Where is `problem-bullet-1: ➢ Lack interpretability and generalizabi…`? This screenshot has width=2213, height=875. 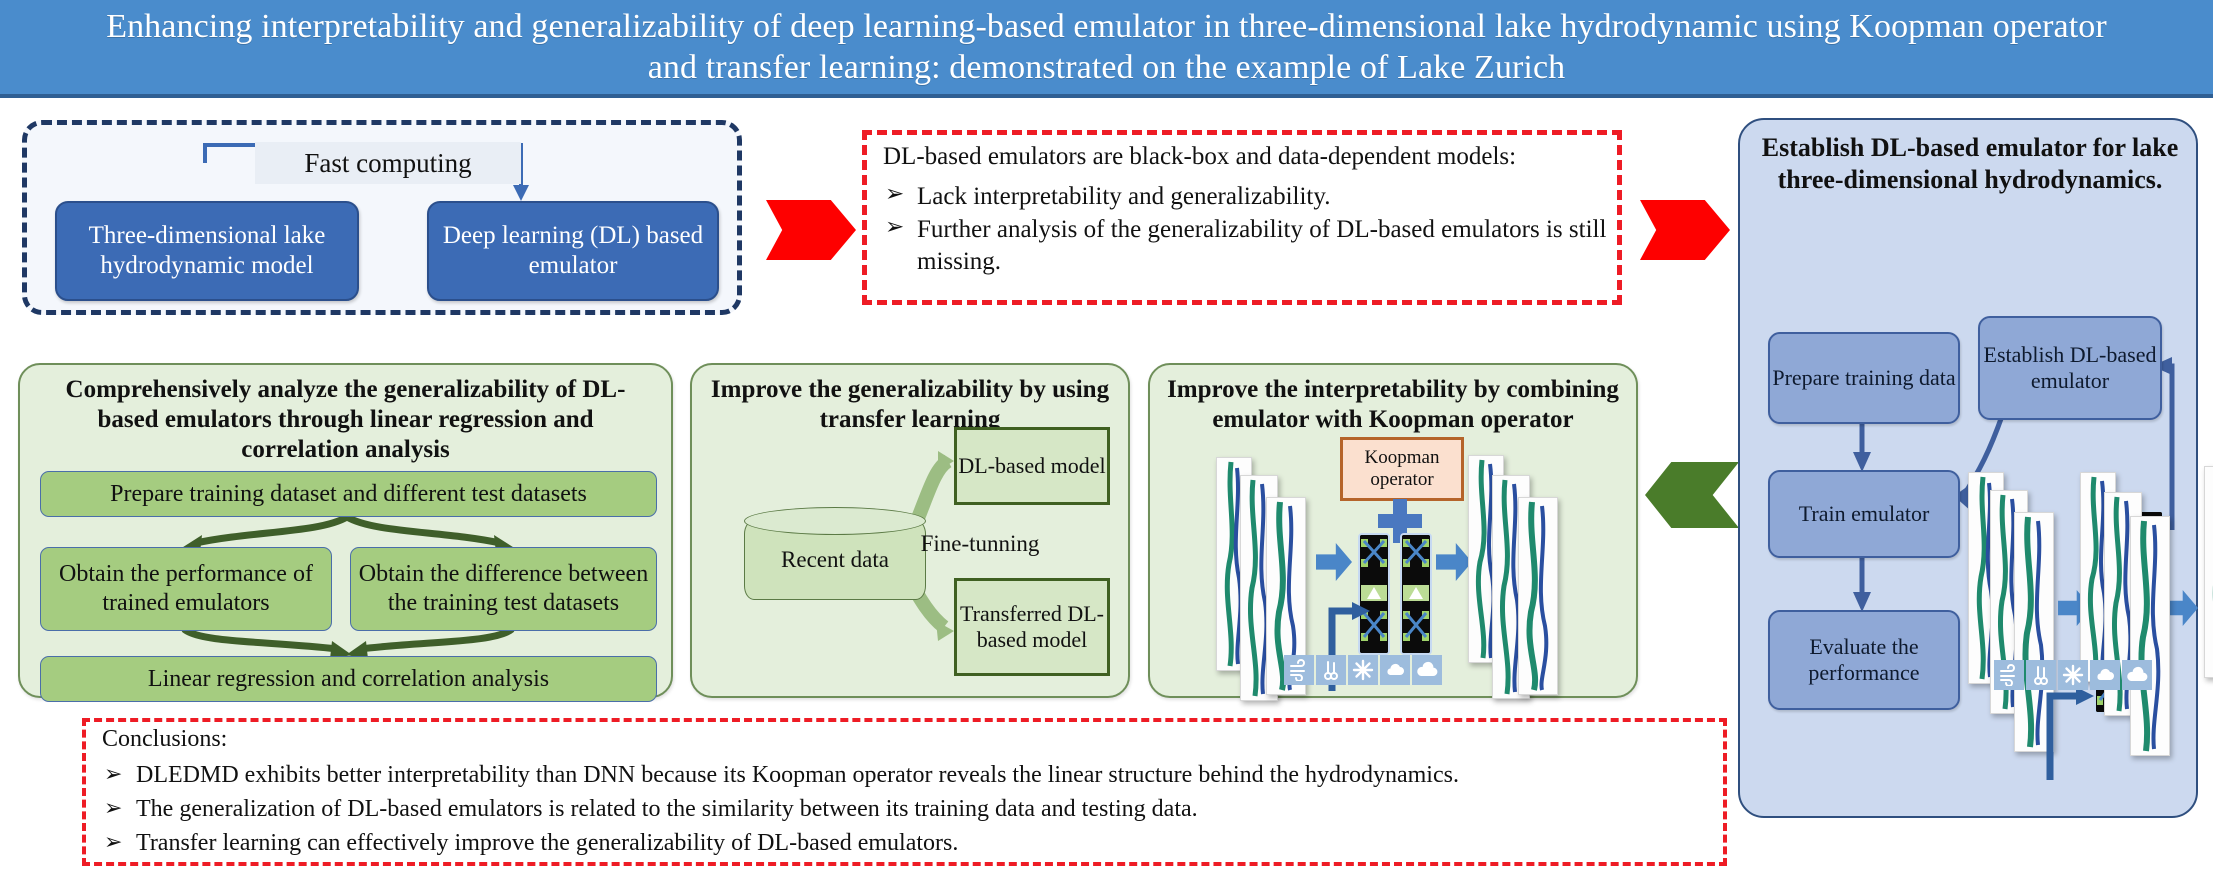
problem-bullet-1: ➢ Lack interpretability and generalizabi… is located at coordinates (1248, 196).